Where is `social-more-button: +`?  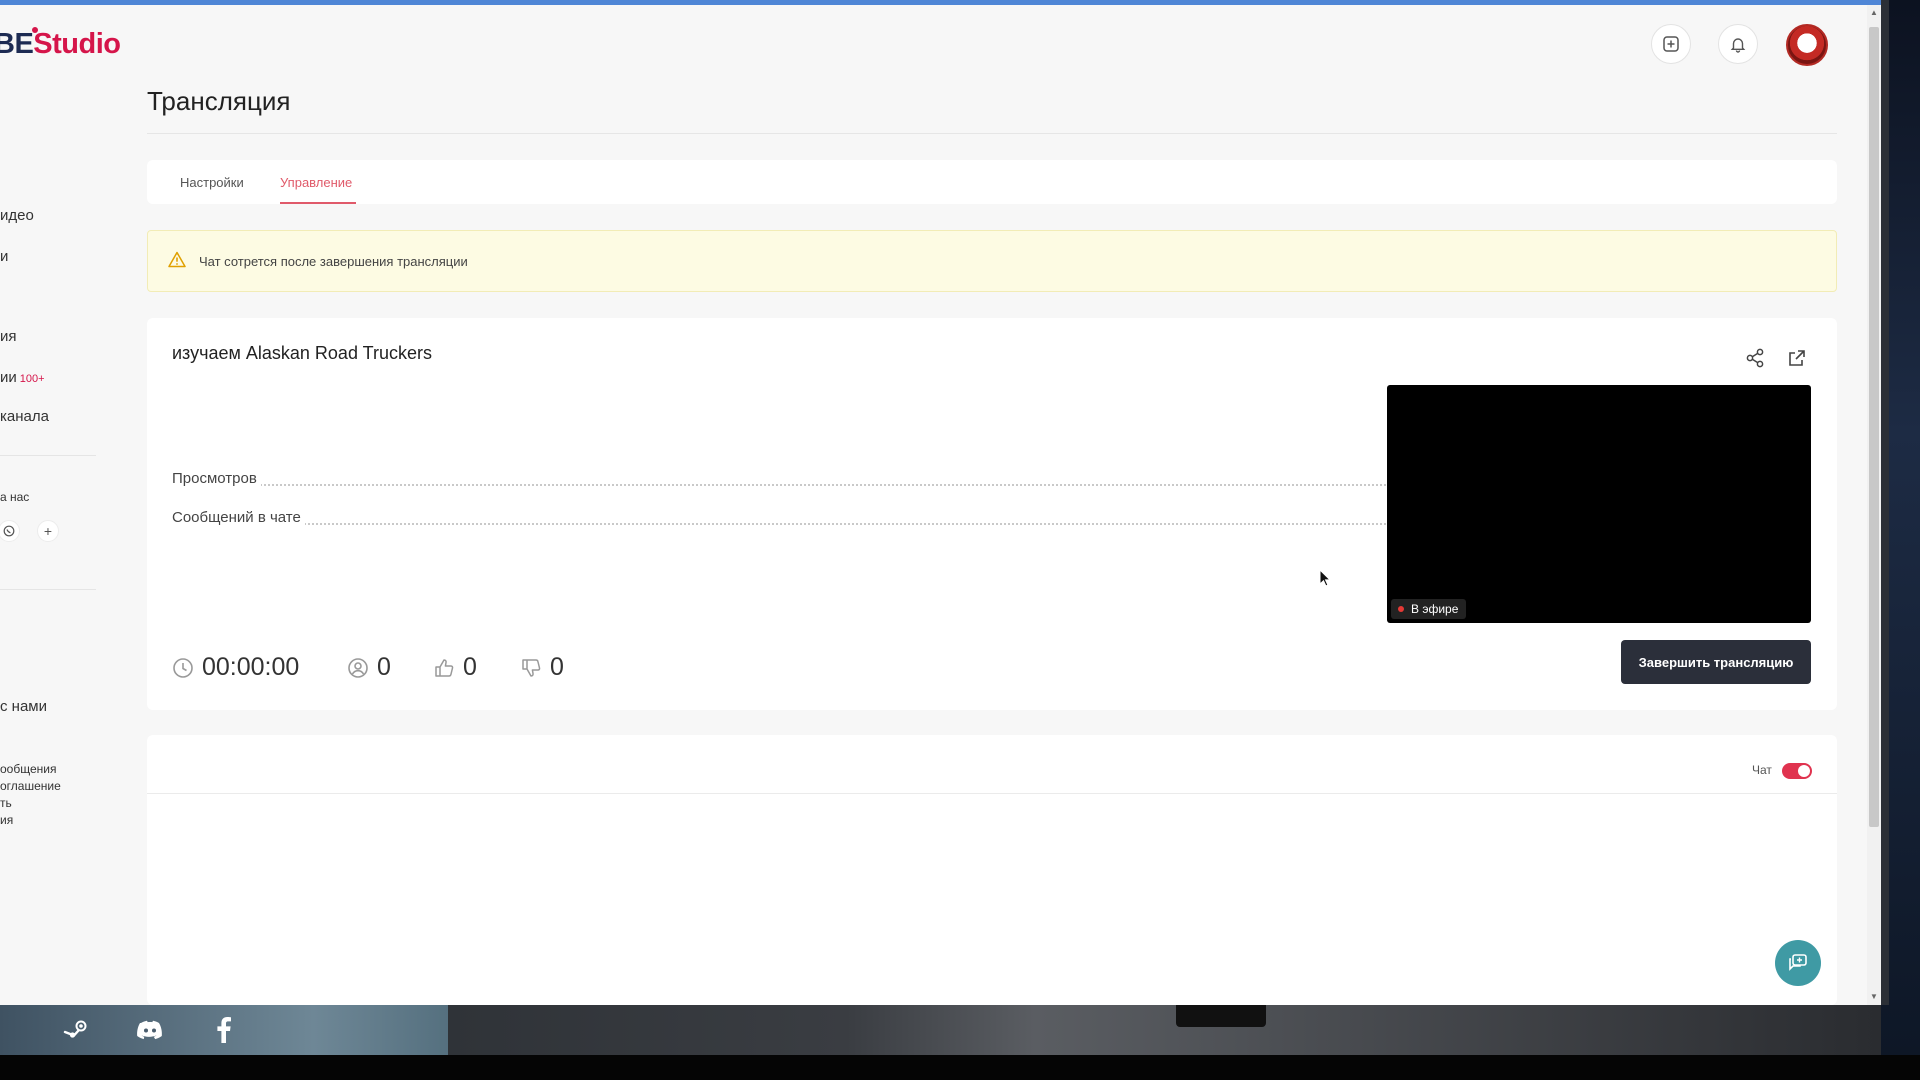
social-more-button: + is located at coordinates (48, 531).